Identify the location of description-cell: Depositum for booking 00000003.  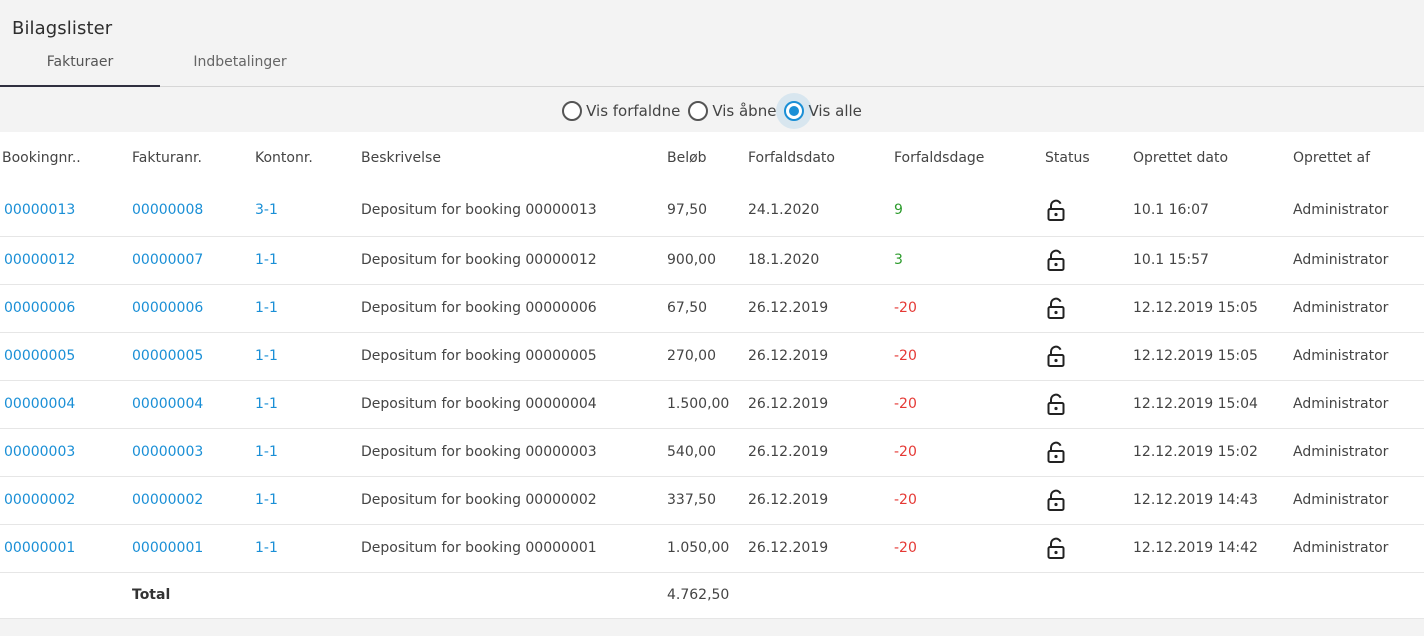
(514, 452).